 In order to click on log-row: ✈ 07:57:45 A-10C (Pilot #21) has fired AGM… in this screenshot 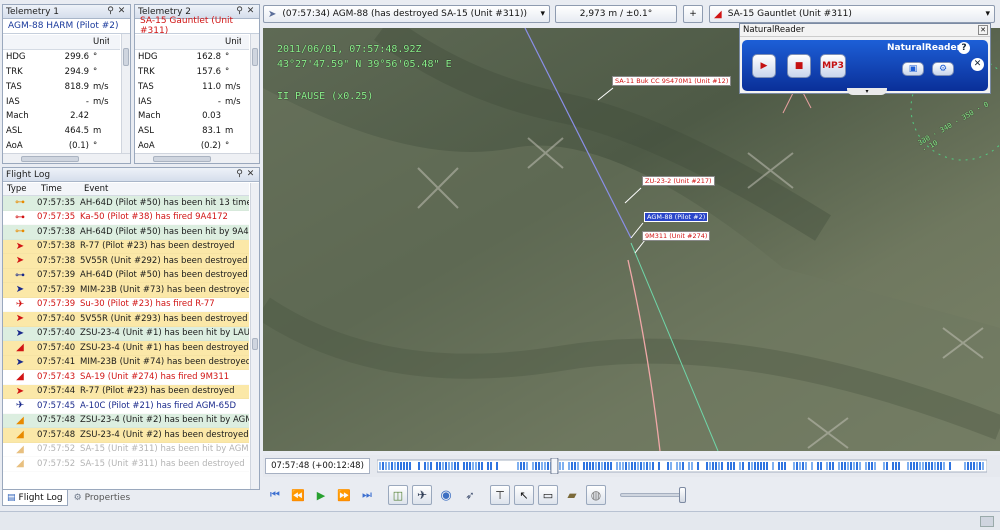, I will do `click(126, 406)`.